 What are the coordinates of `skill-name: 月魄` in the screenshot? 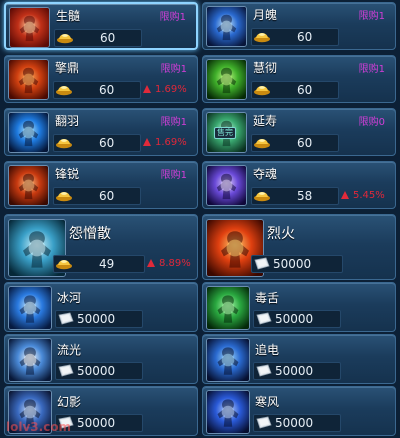 It's located at (265, 15).